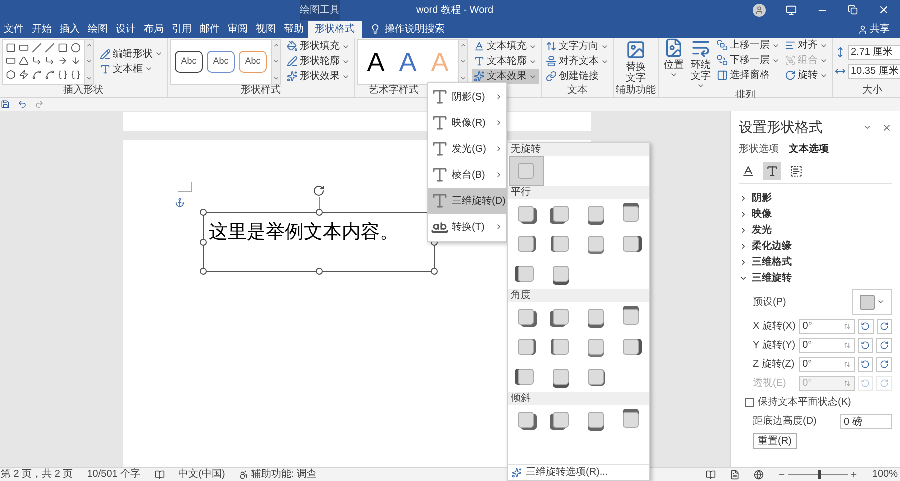 The height and width of the screenshot is (481, 900). What do you see at coordinates (154, 29) in the screenshot?
I see `ribbon-tab: 布局` at bounding box center [154, 29].